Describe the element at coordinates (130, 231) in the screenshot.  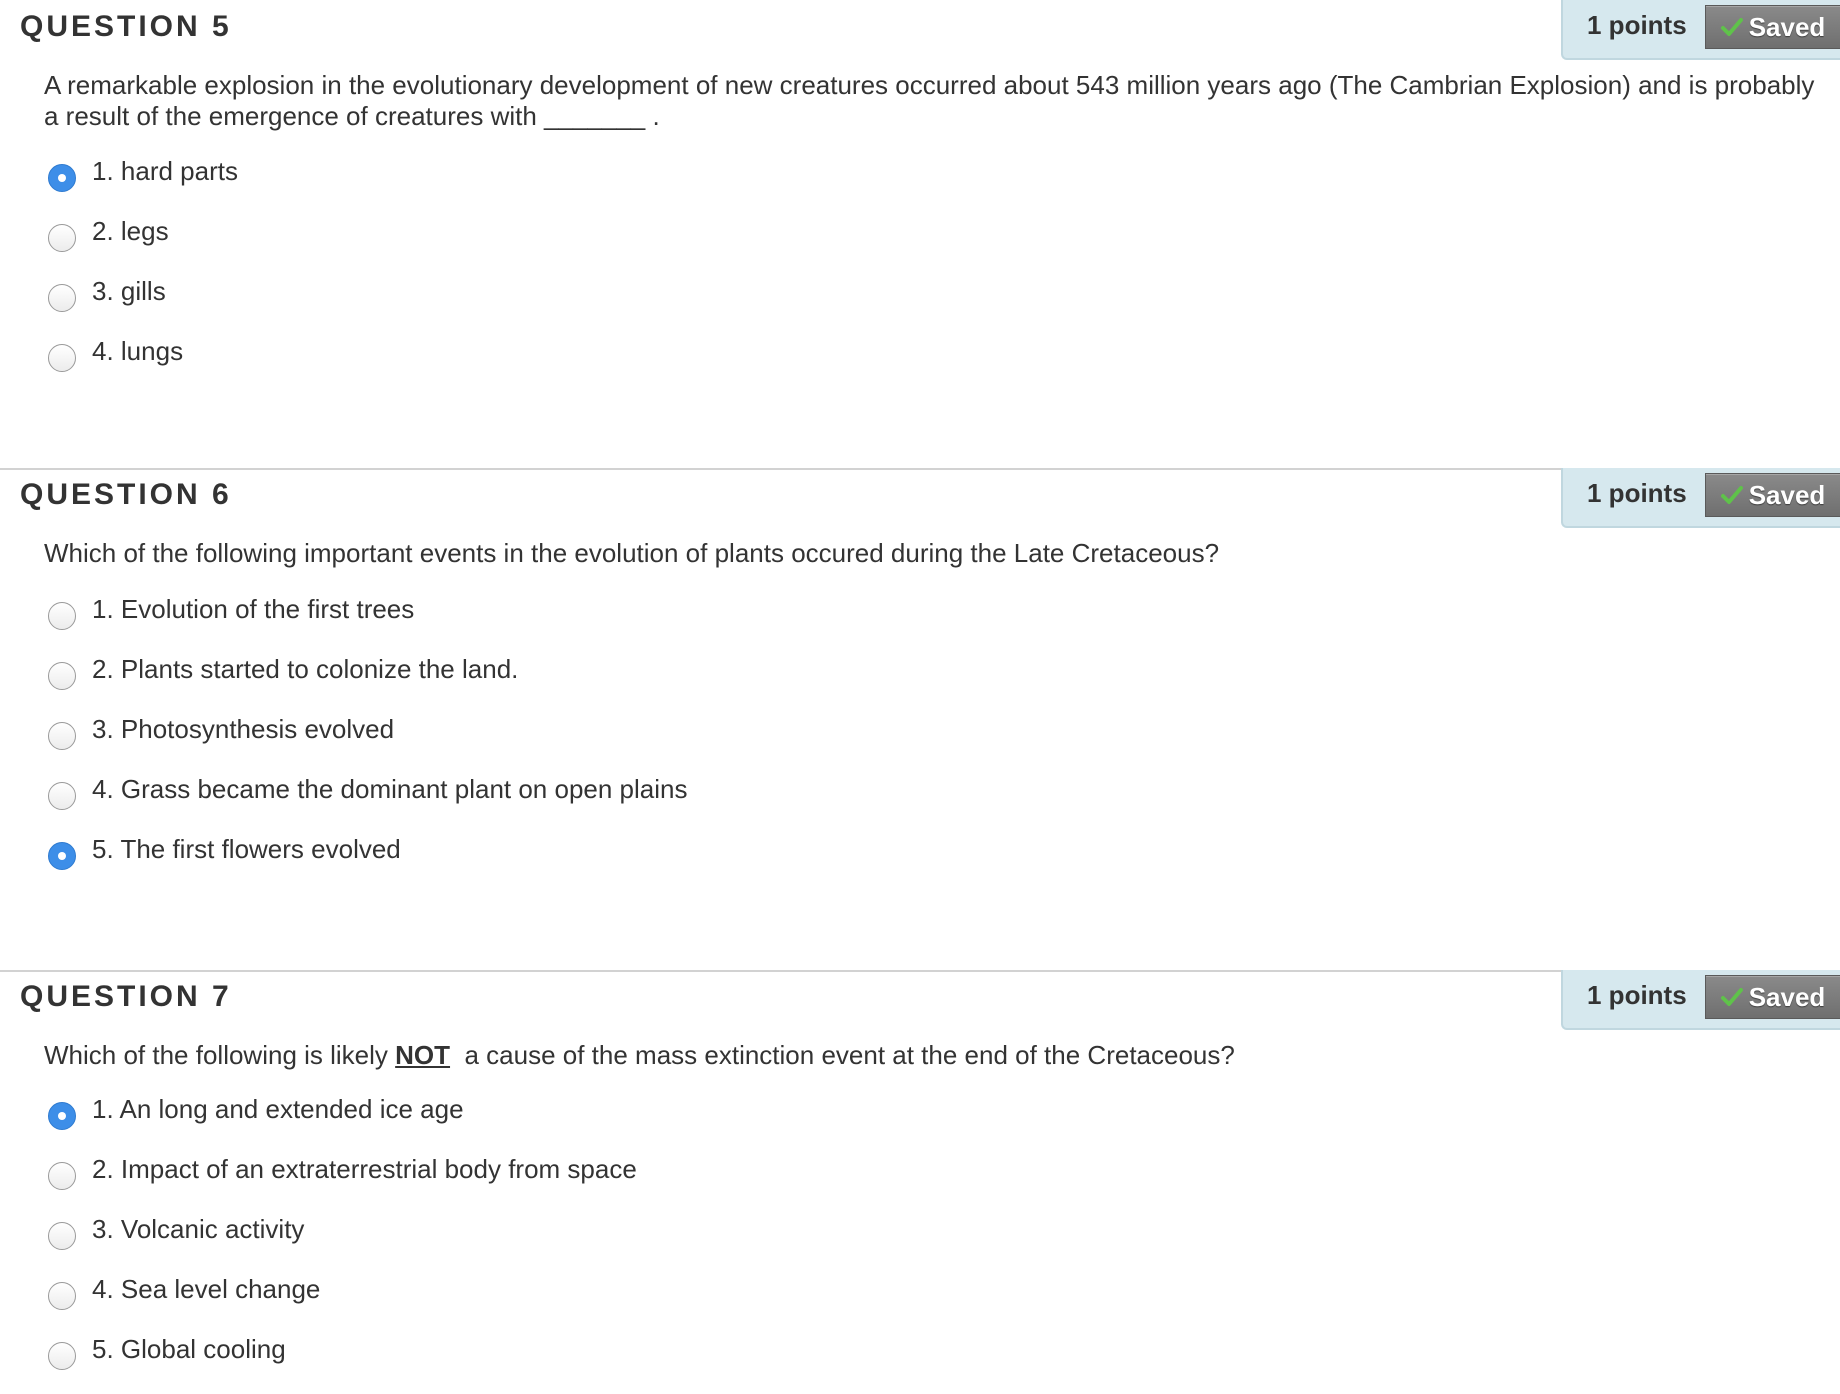
I see `answer-label: 2. legs` at that location.